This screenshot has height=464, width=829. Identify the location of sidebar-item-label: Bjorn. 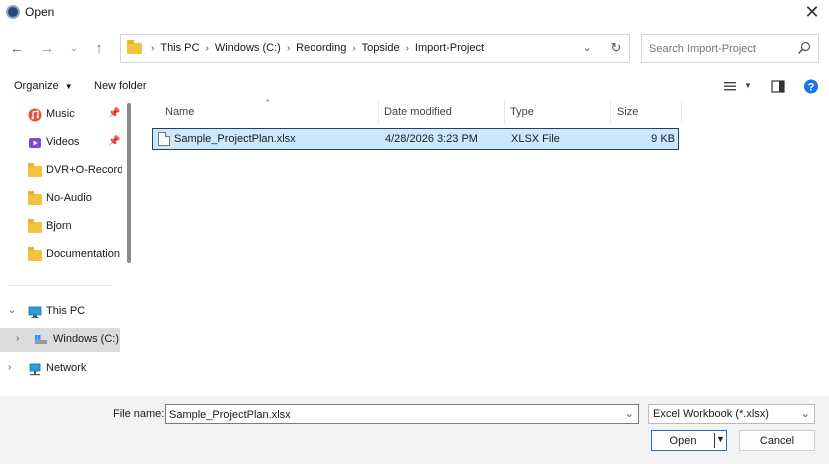
(59, 226).